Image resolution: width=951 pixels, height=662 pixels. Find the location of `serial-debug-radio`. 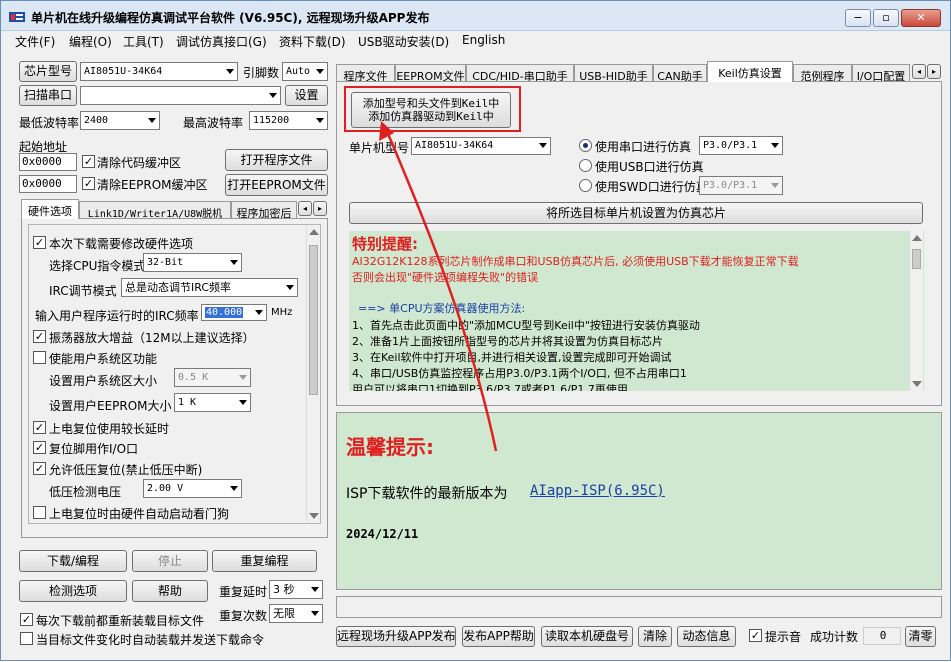

serial-debug-radio is located at coordinates (585, 145).